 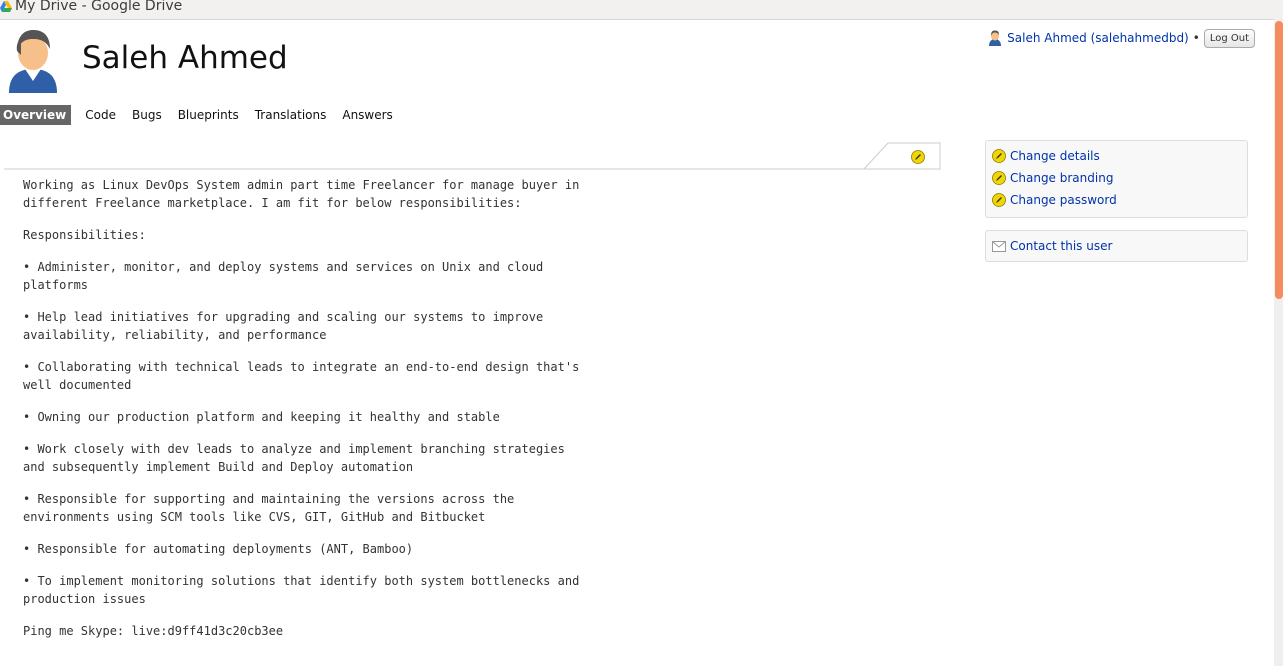 What do you see at coordinates (33, 61) in the screenshot?
I see `user-avatar` at bounding box center [33, 61].